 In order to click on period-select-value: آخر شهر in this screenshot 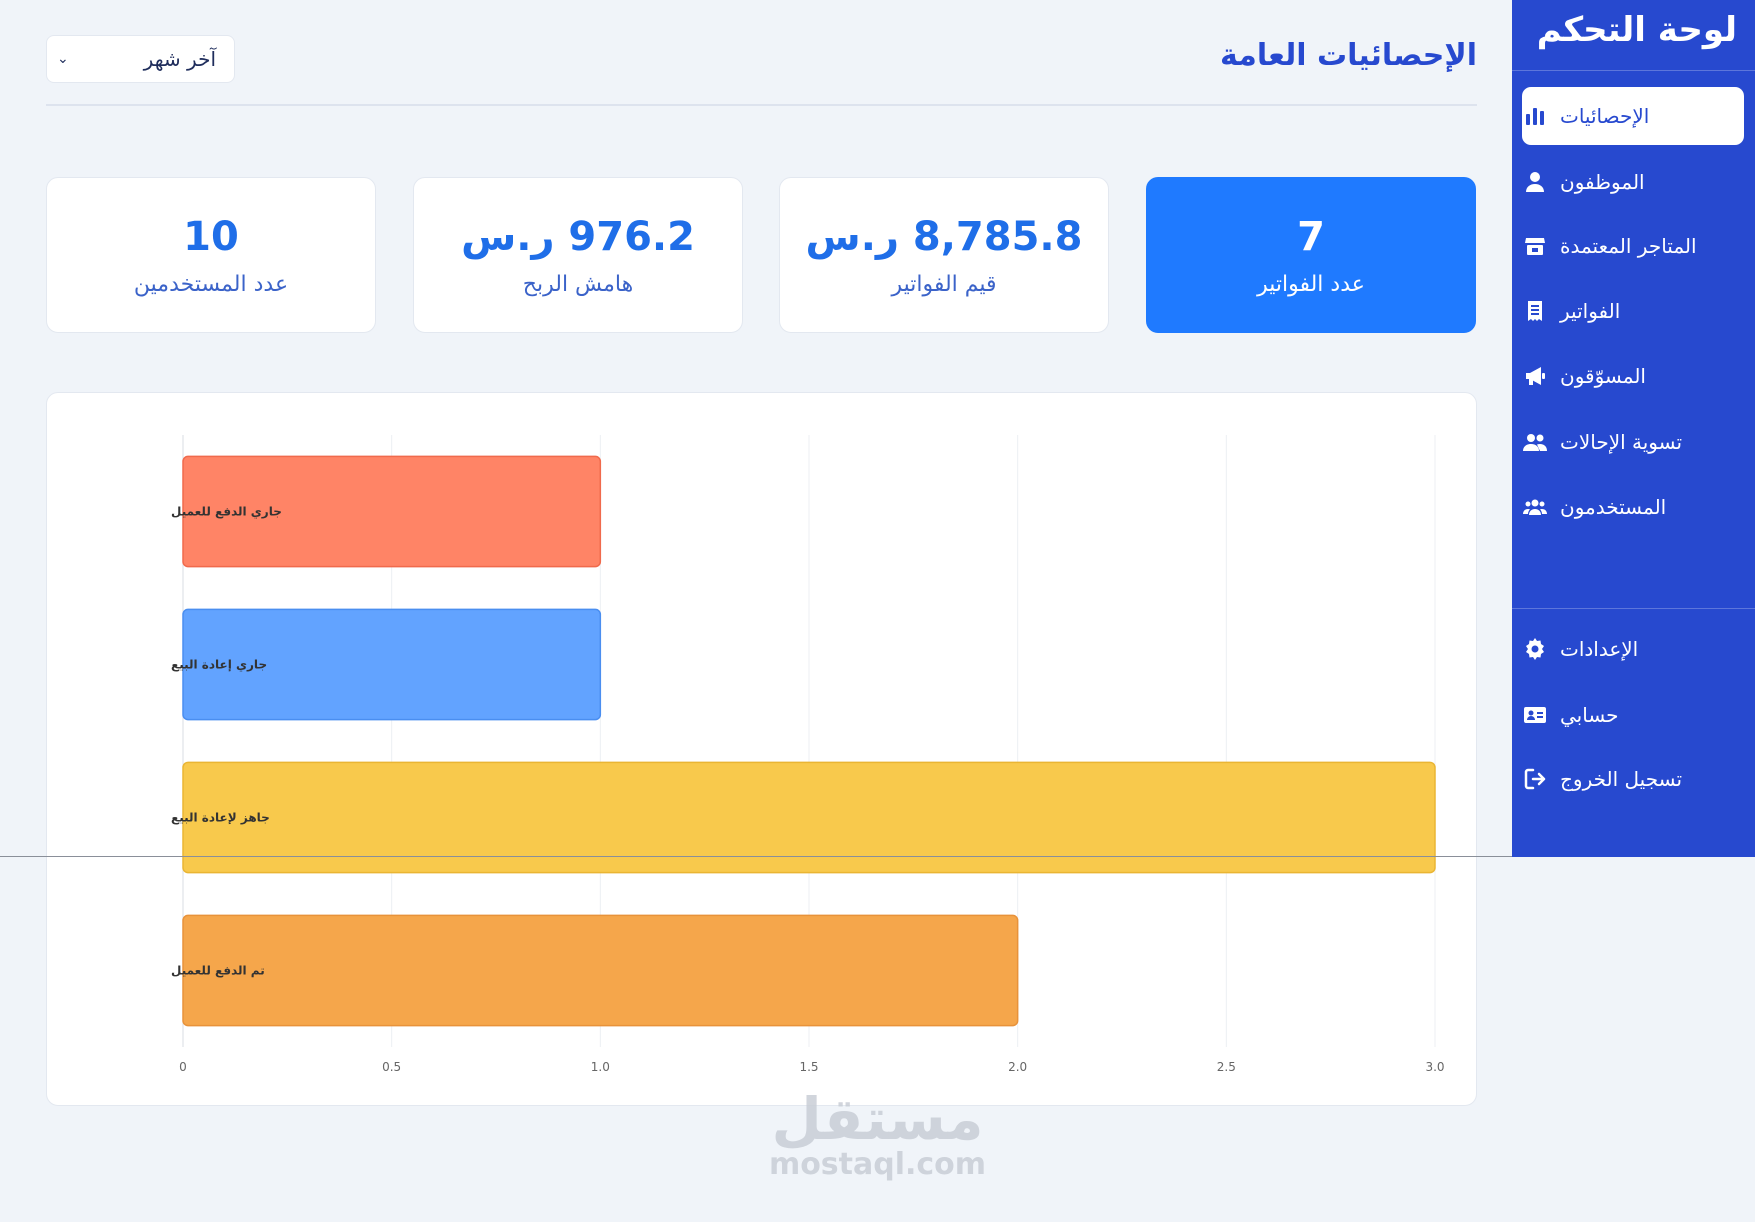, I will do `click(179, 59)`.